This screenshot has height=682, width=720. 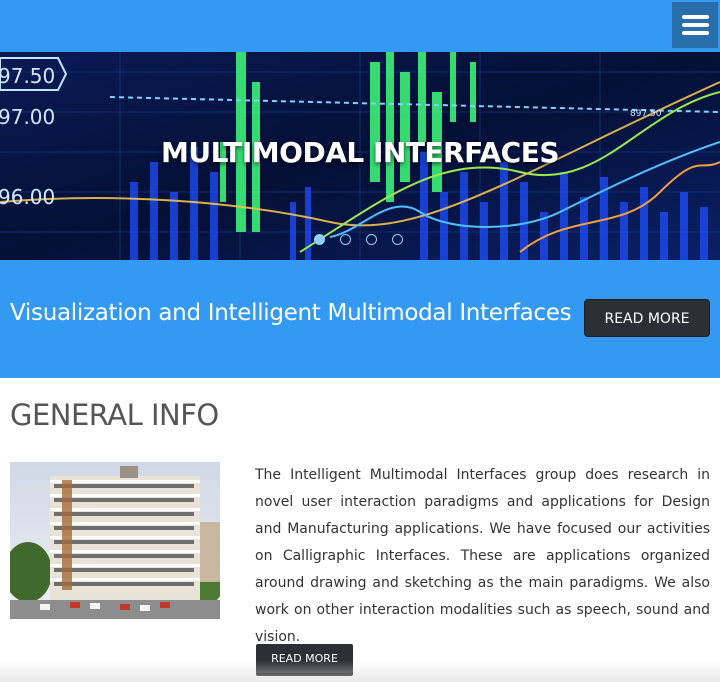 I want to click on bottom-fade, so click(x=360, y=671).